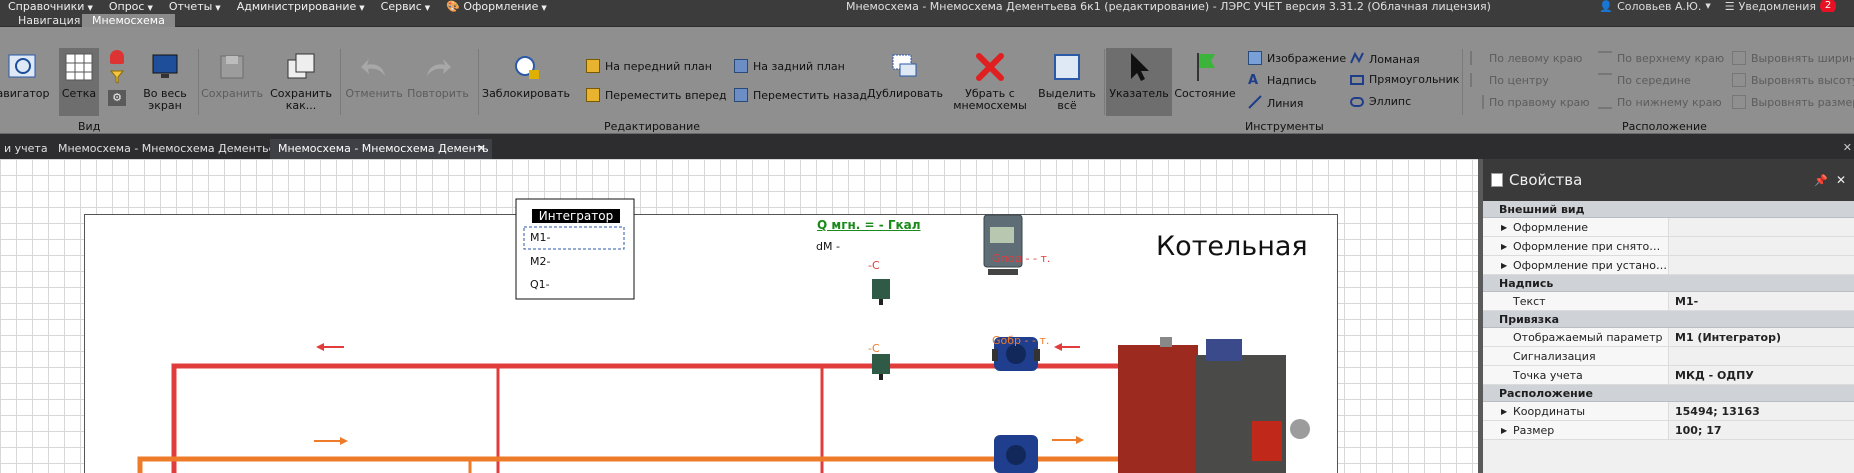 This screenshot has height=473, width=1854. Describe the element at coordinates (165, 81) in the screenshot. I see `full-screen-button: Во весь экран` at that location.